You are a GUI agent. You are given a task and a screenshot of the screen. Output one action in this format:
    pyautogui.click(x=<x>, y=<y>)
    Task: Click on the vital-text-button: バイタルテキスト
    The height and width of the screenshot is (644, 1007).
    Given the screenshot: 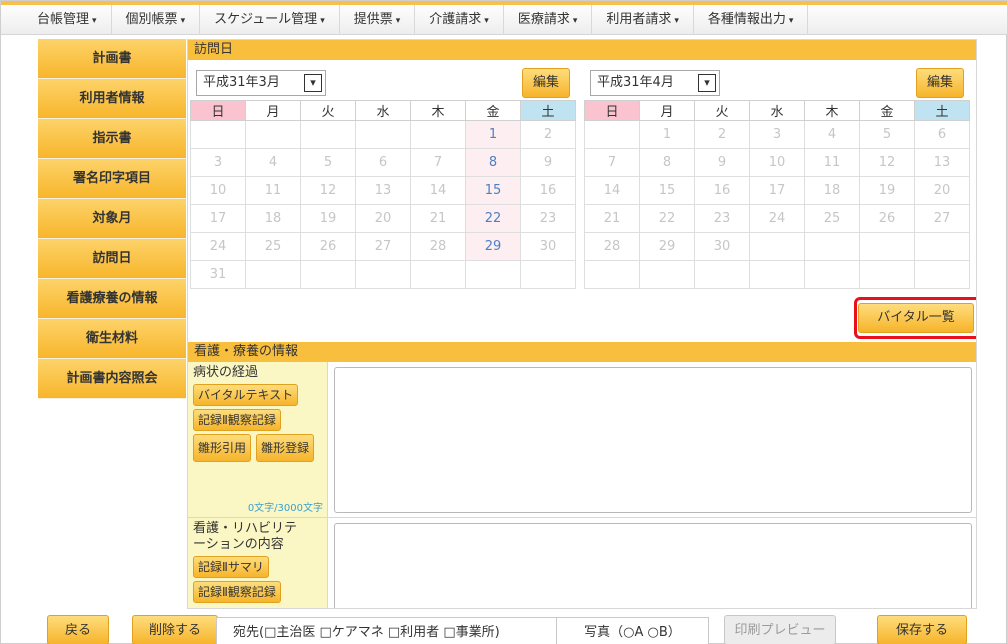 What is the action you would take?
    pyautogui.click(x=246, y=395)
    